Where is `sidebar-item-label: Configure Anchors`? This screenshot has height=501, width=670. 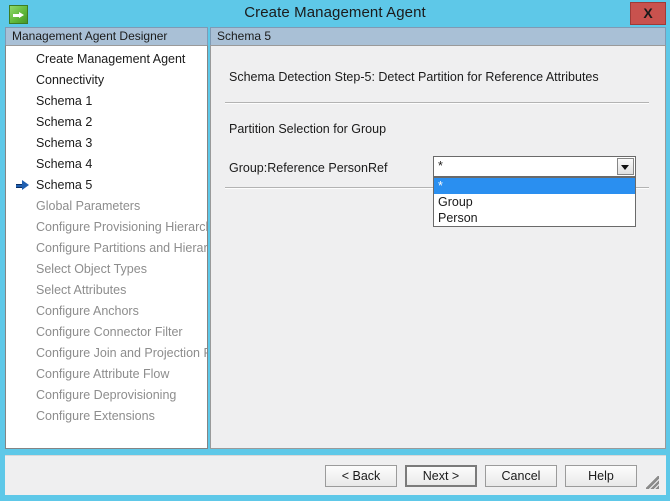
sidebar-item-label: Configure Anchors is located at coordinates (87, 311).